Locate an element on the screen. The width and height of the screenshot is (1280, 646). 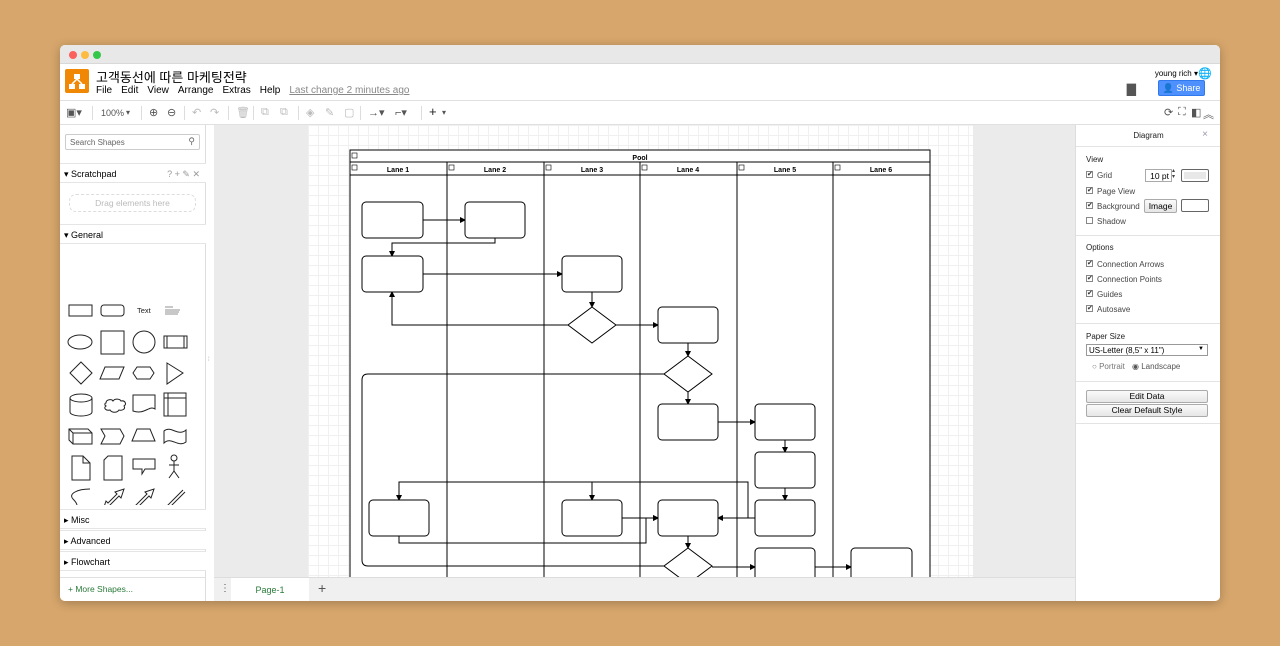
page-menu-icon: ⋮ is located at coordinates (225, 588).